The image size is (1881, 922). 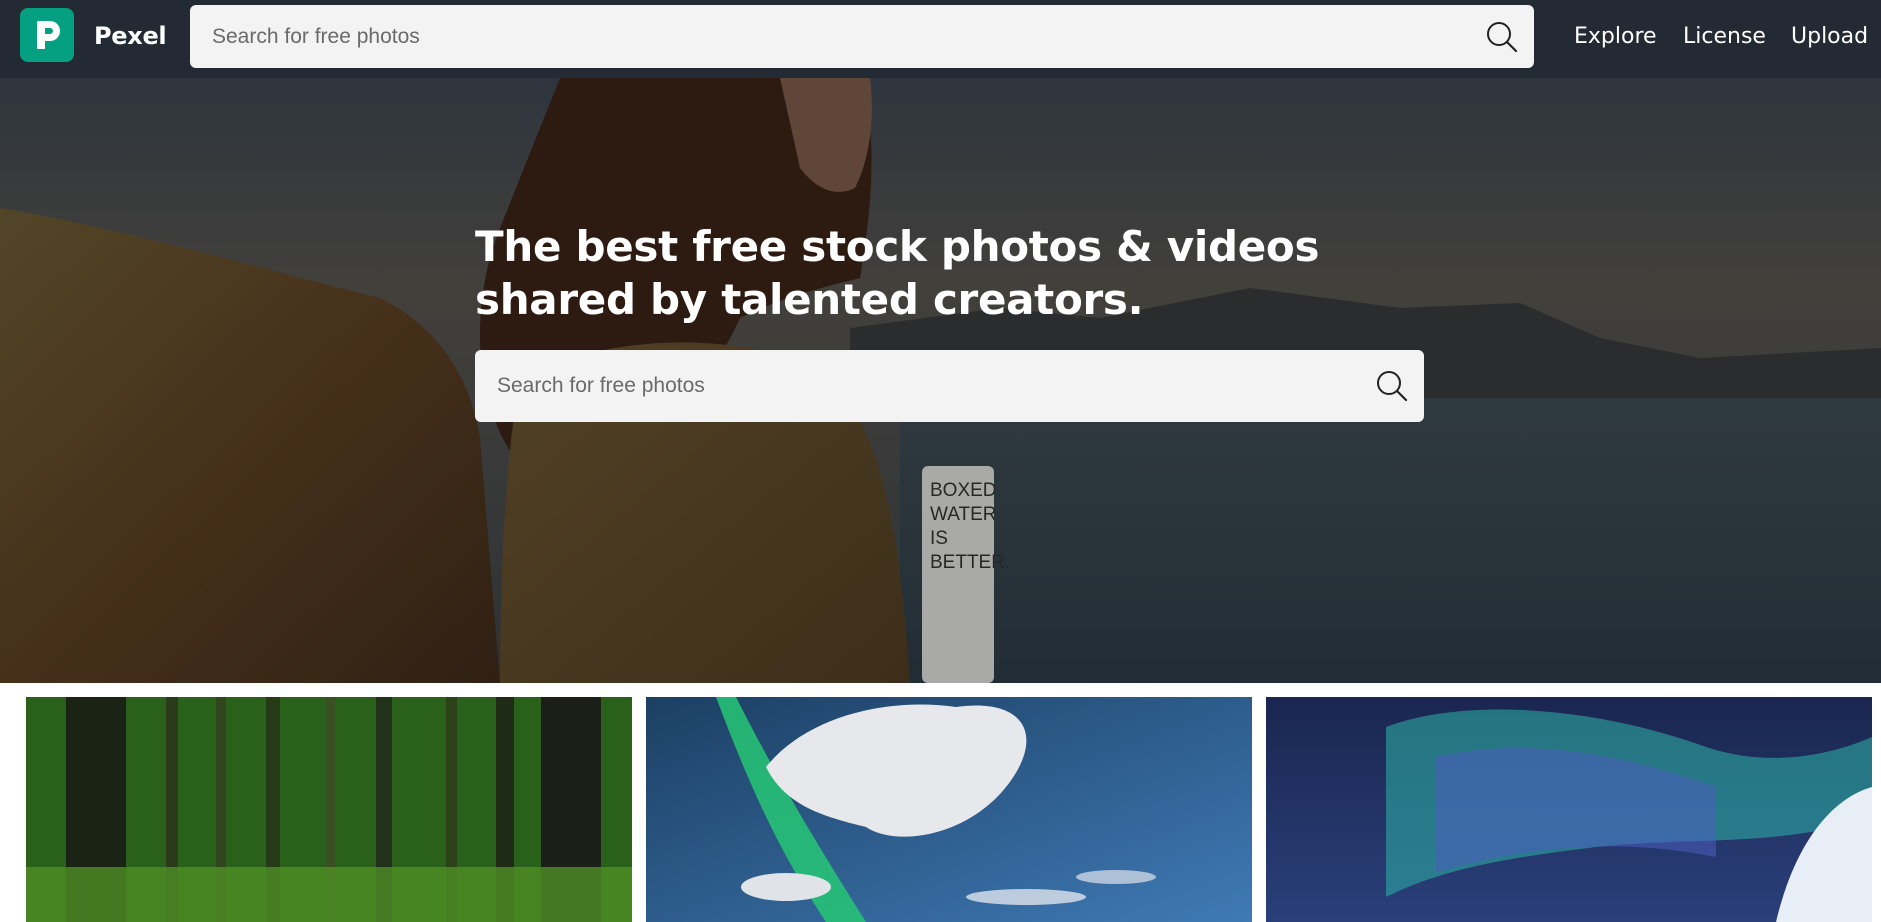 I want to click on forest-photo, so click(x=329, y=809).